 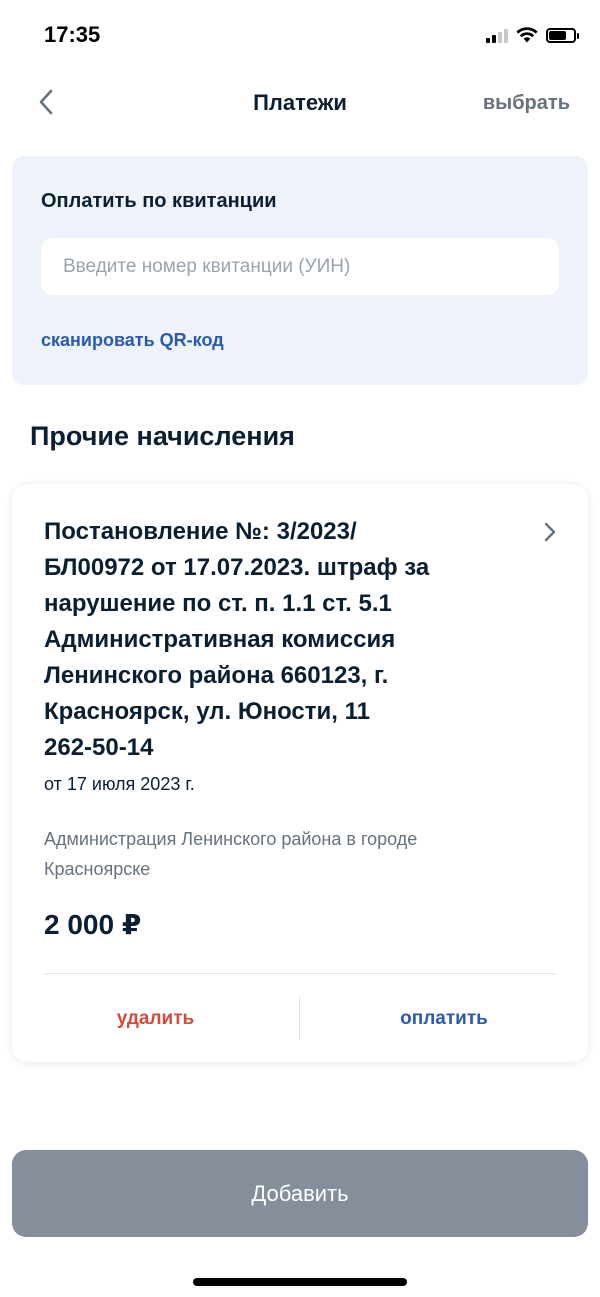 What do you see at coordinates (162, 436) in the screenshot?
I see `other-charges-title: Прочие начисления` at bounding box center [162, 436].